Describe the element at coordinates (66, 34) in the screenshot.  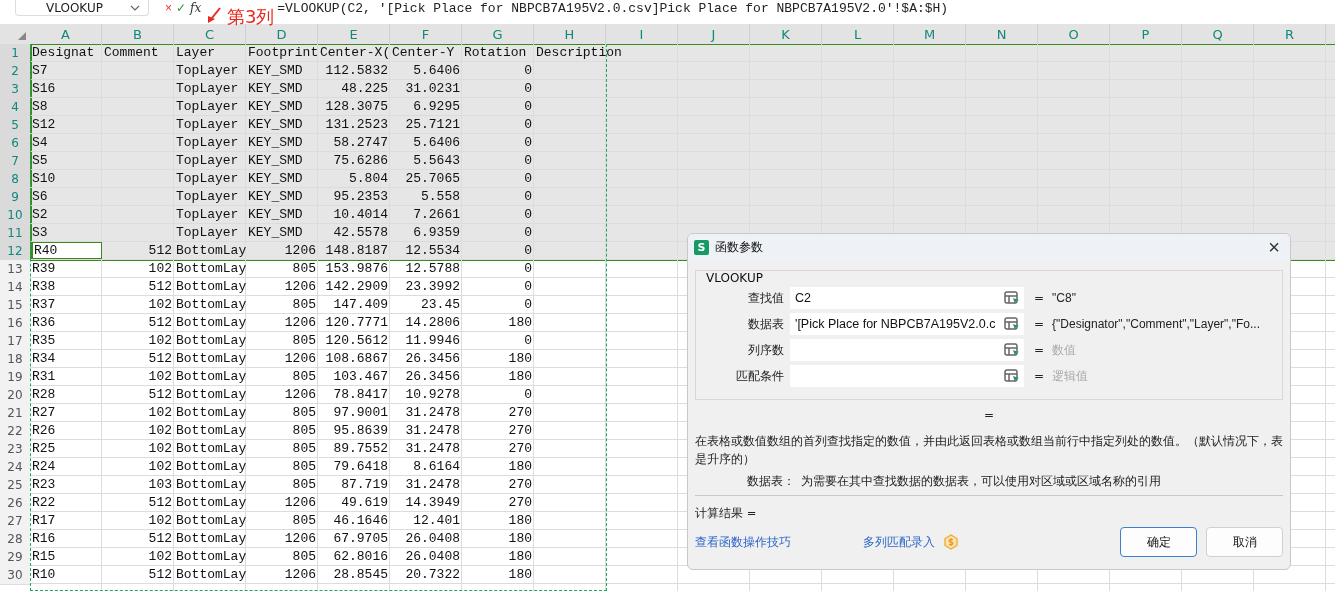
I see `column-header: A` at that location.